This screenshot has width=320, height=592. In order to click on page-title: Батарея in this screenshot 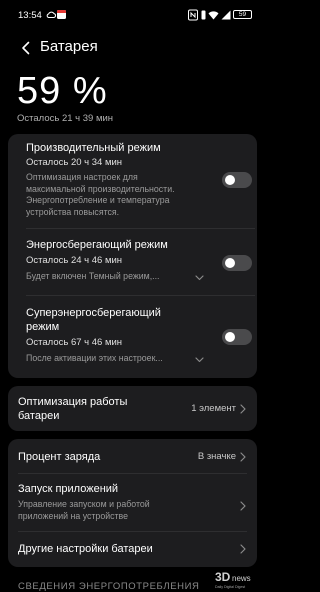, I will do `click(69, 46)`.